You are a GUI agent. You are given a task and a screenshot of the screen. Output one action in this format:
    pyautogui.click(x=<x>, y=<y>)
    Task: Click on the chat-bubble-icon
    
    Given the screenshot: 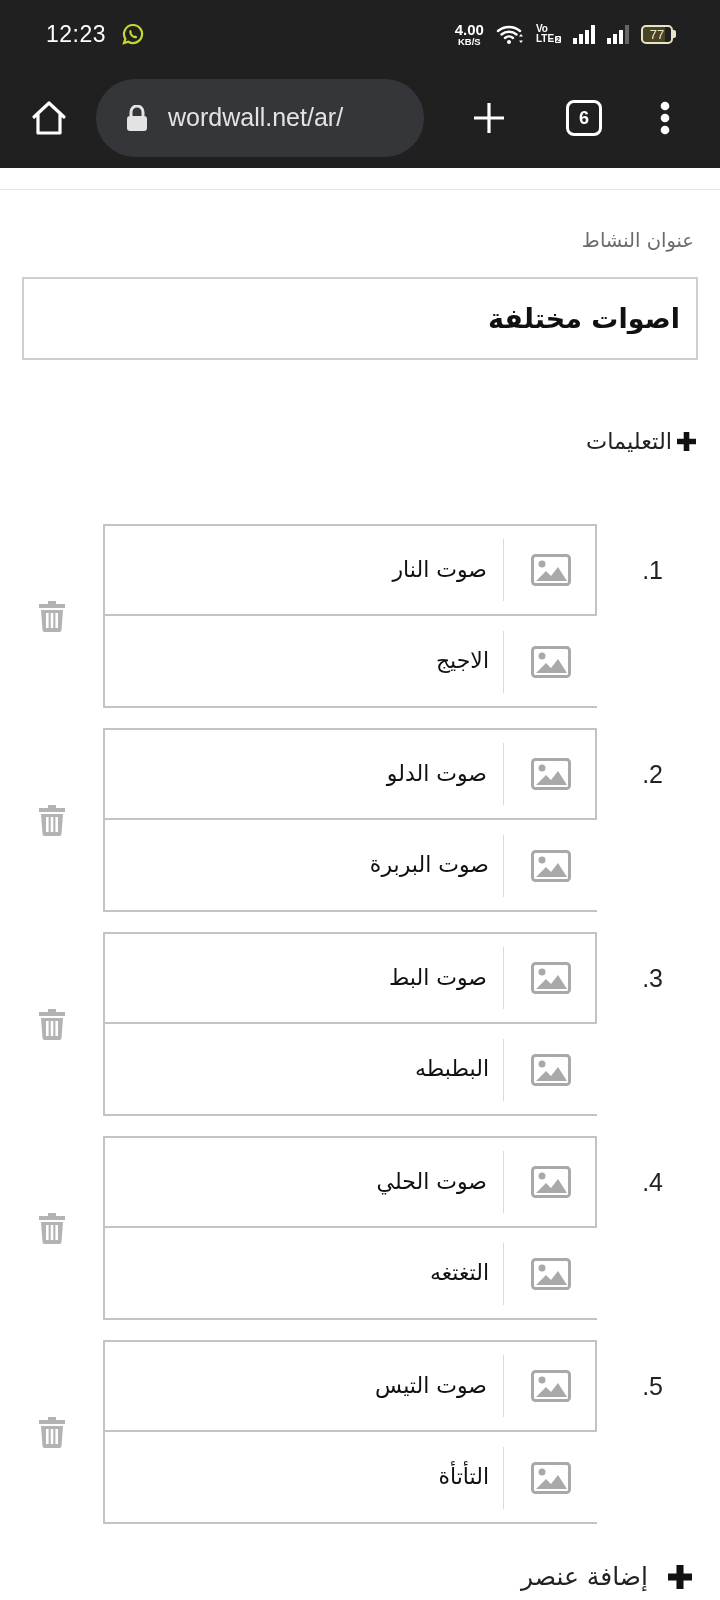 What is the action you would take?
    pyautogui.click(x=133, y=34)
    